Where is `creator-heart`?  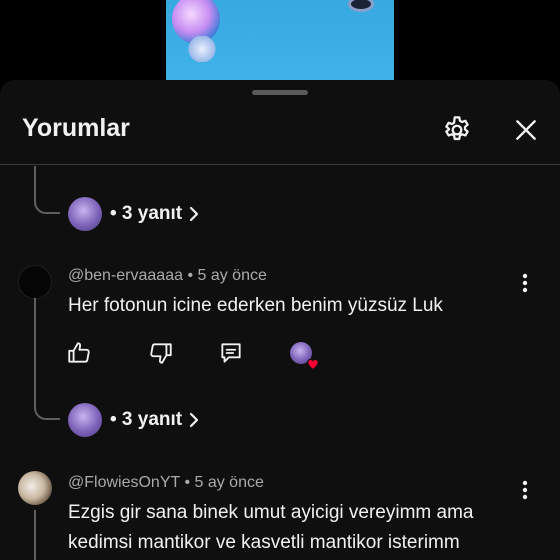
creator-heart is located at coordinates (304, 354).